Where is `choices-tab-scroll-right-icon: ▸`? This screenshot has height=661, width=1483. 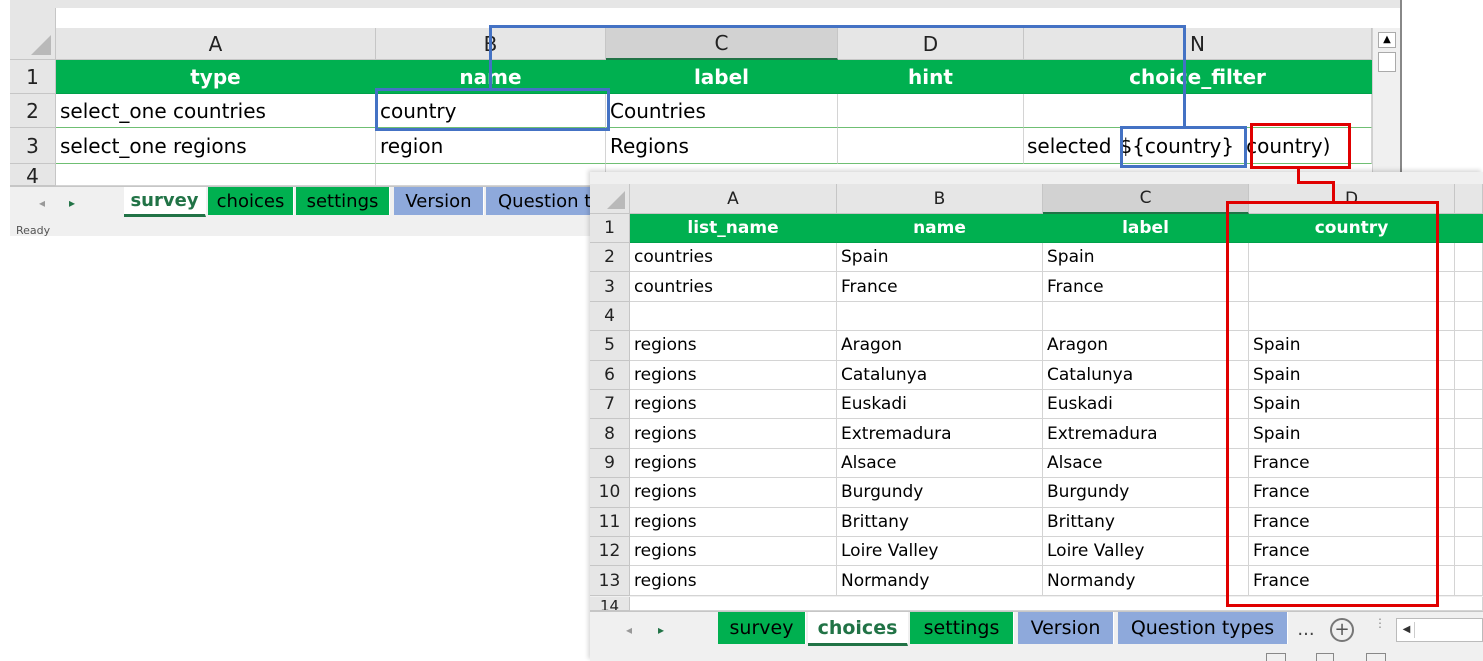
choices-tab-scroll-right-icon: ▸ is located at coordinates (661, 630).